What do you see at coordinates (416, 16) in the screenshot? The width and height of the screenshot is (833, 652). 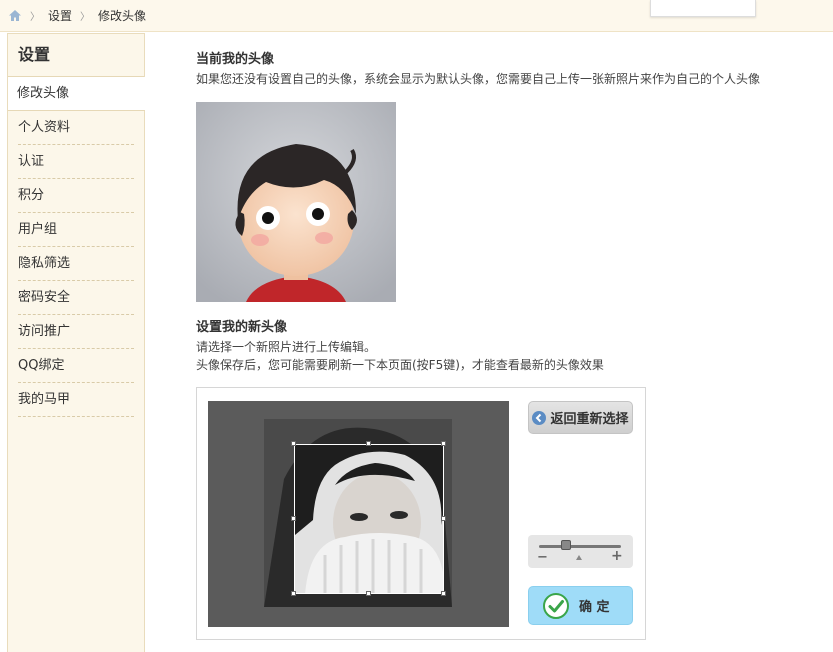 I see `top-bar: 〉 设置 〉 修改头像` at bounding box center [416, 16].